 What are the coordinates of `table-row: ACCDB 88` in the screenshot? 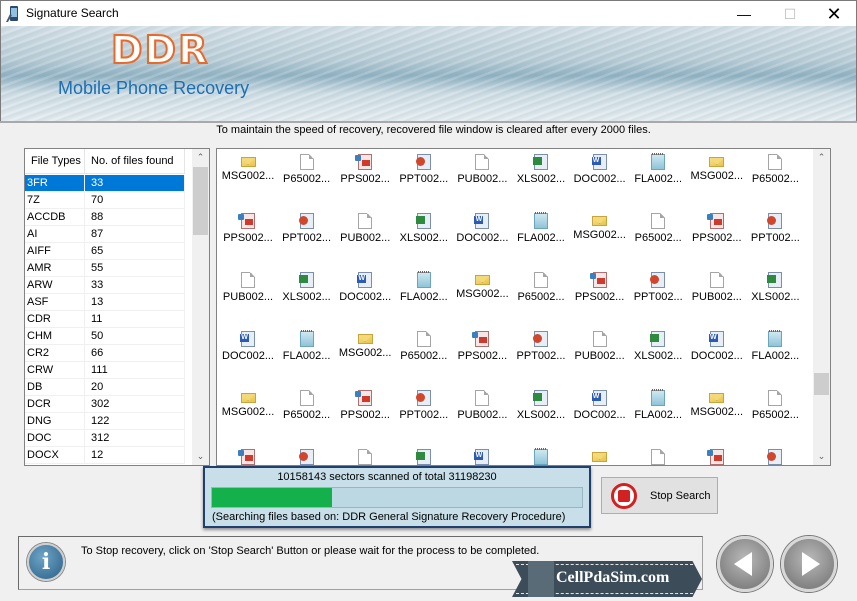 It's located at (105, 217).